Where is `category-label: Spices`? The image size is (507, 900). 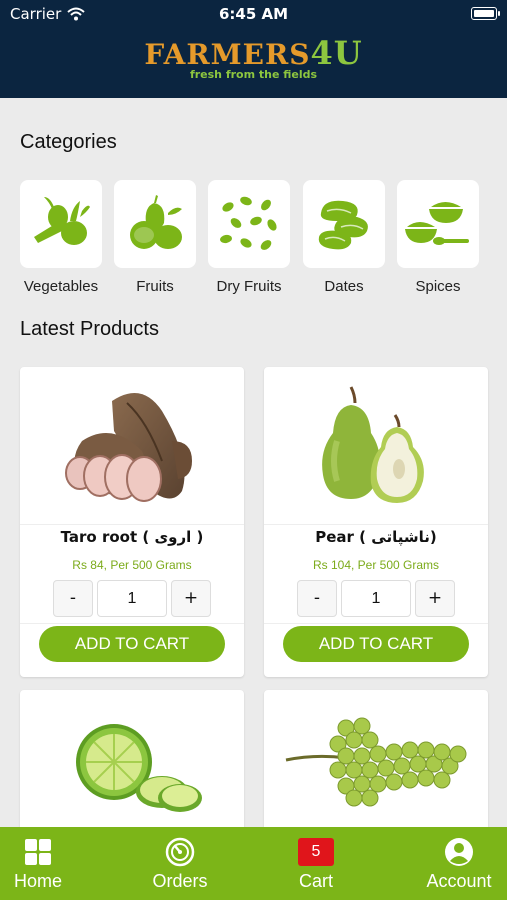 category-label: Spices is located at coordinates (438, 286).